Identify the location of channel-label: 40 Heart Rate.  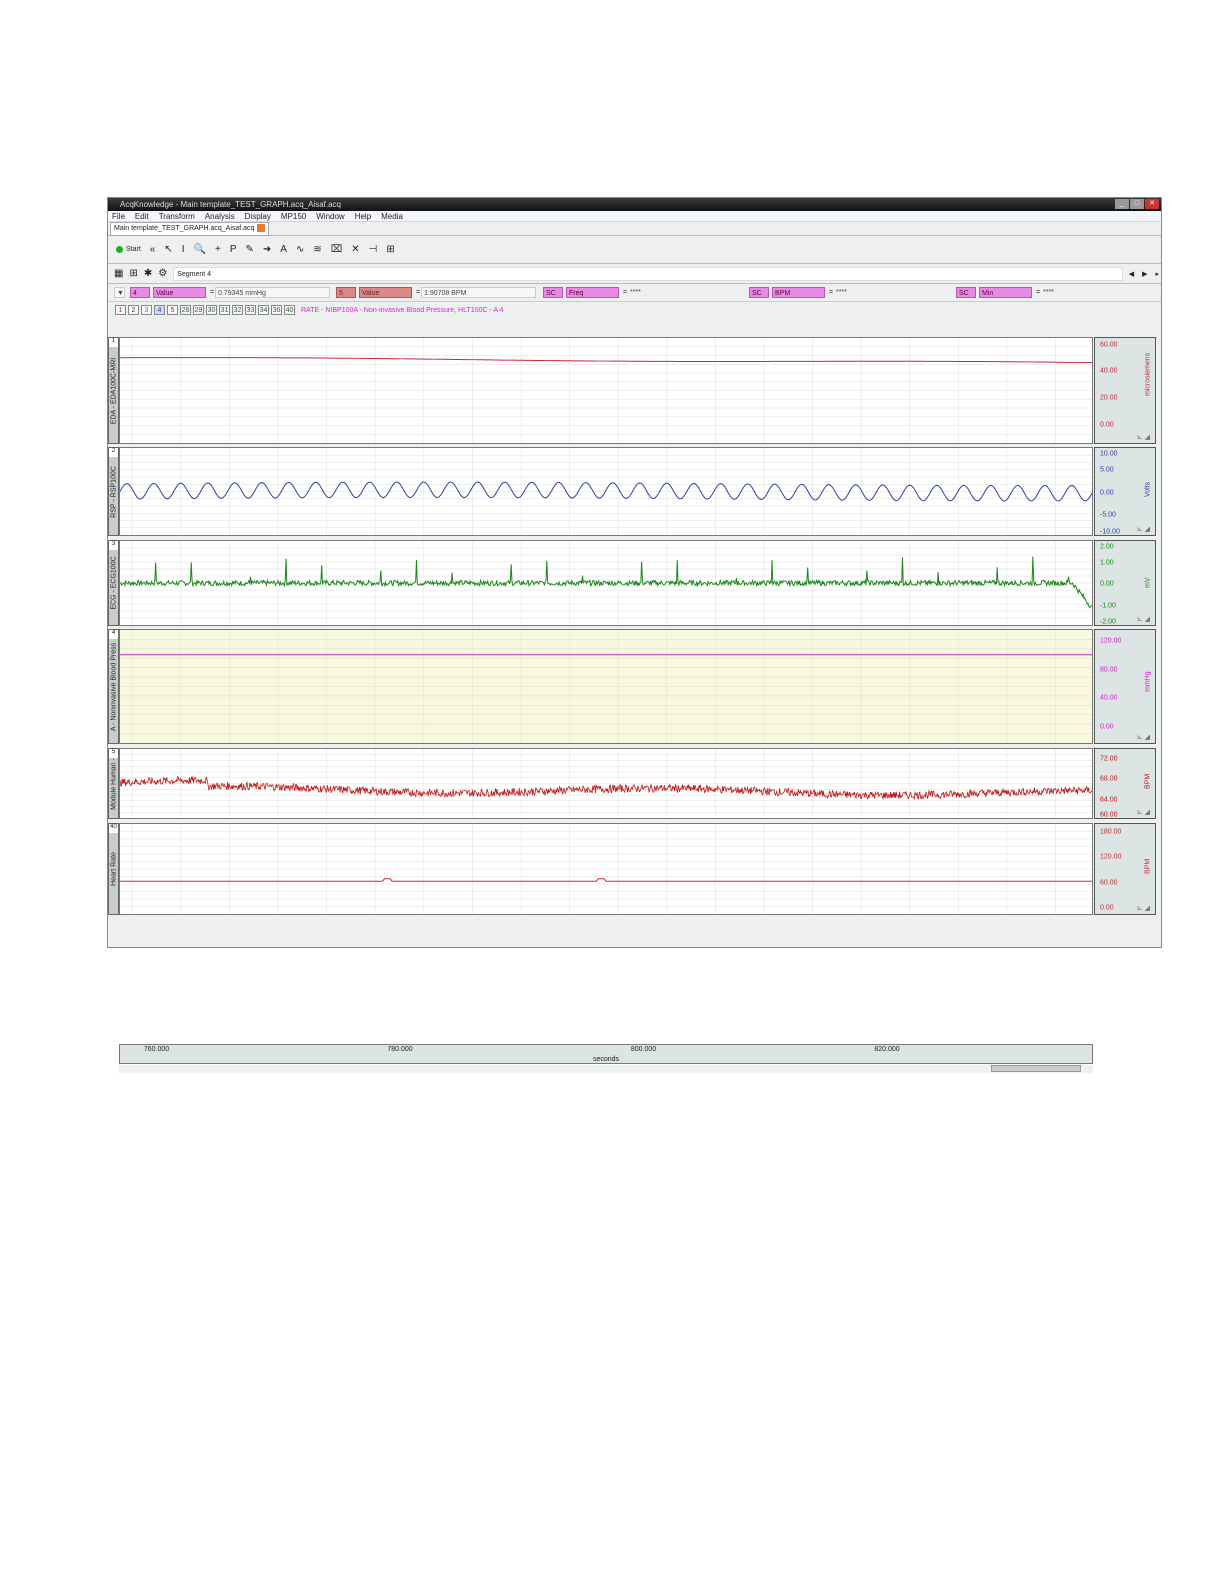
(113, 869).